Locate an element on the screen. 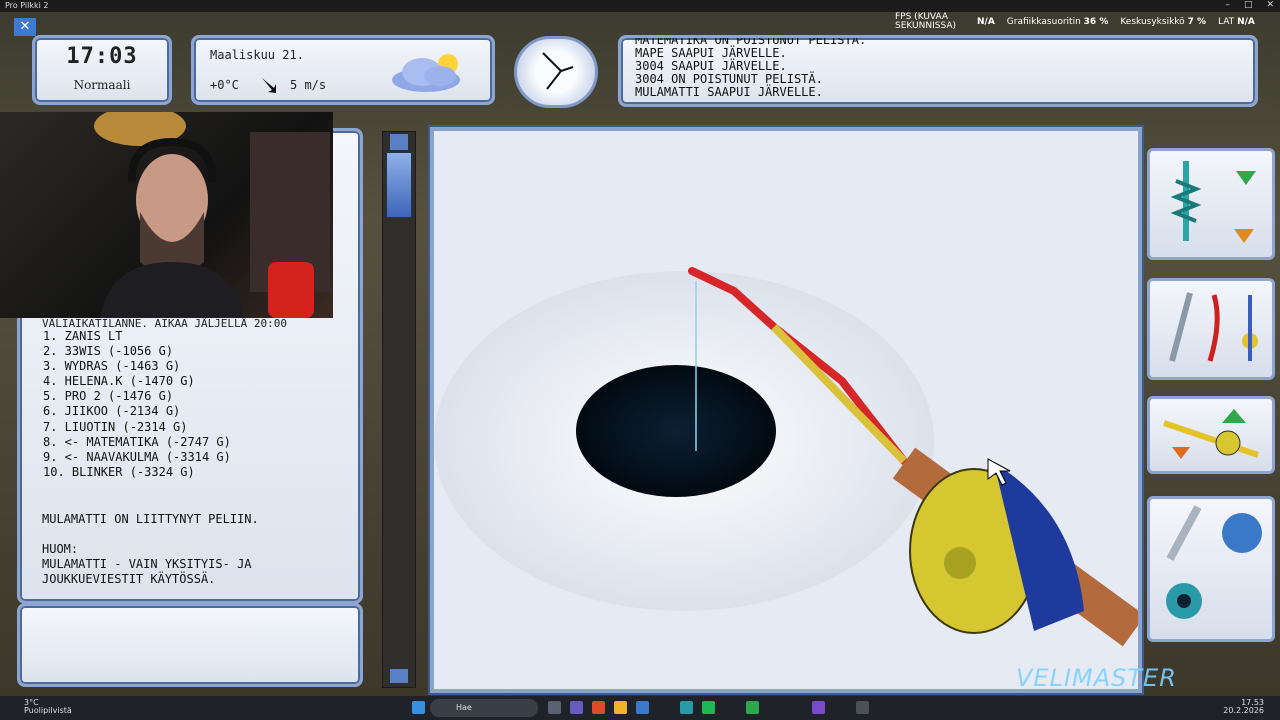  score-entry: 10. BLINKER (-3324 G) is located at coordinates (119, 471).